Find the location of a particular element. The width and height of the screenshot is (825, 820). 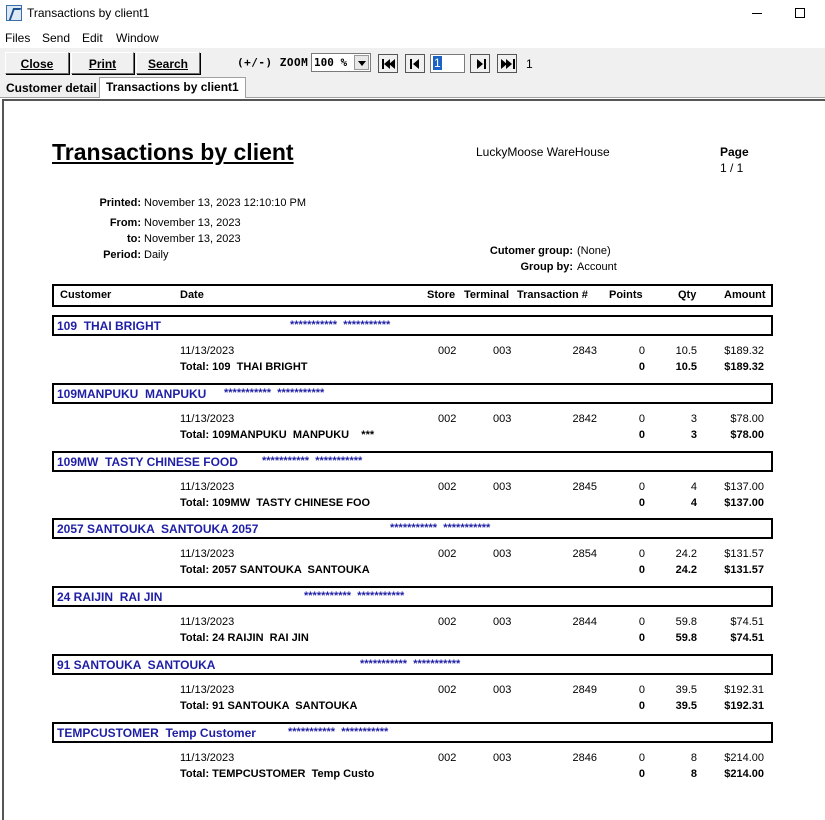

zoom-select: 100 % is located at coordinates (341, 62).